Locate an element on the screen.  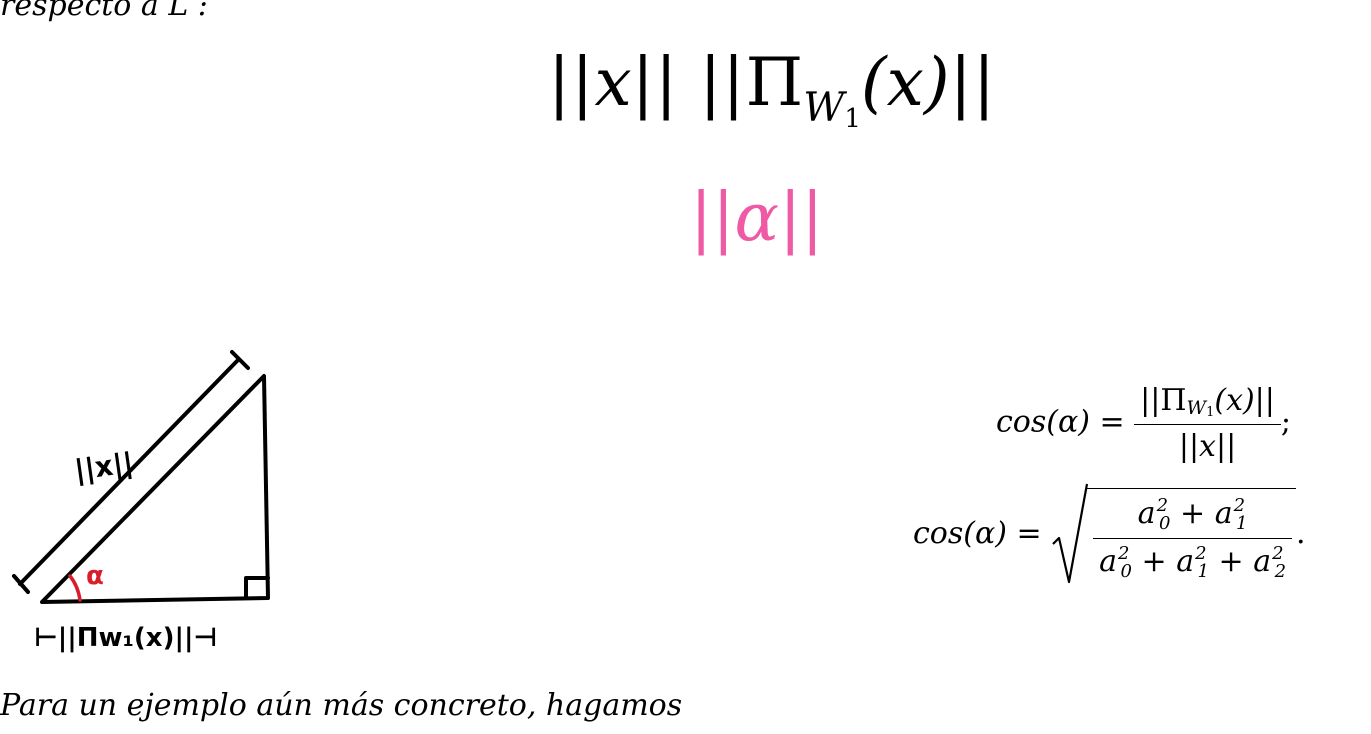
triangle-outline is located at coordinates (155, 489).